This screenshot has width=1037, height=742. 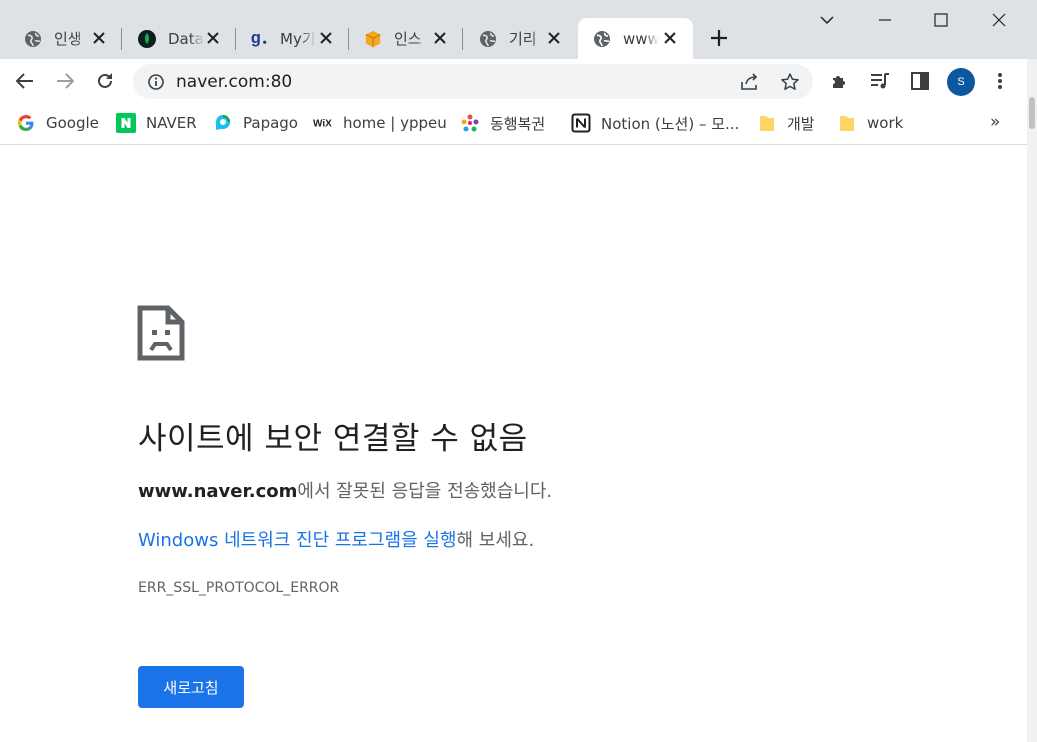 What do you see at coordinates (234, 82) in the screenshot?
I see `url-text: naver.com:80` at bounding box center [234, 82].